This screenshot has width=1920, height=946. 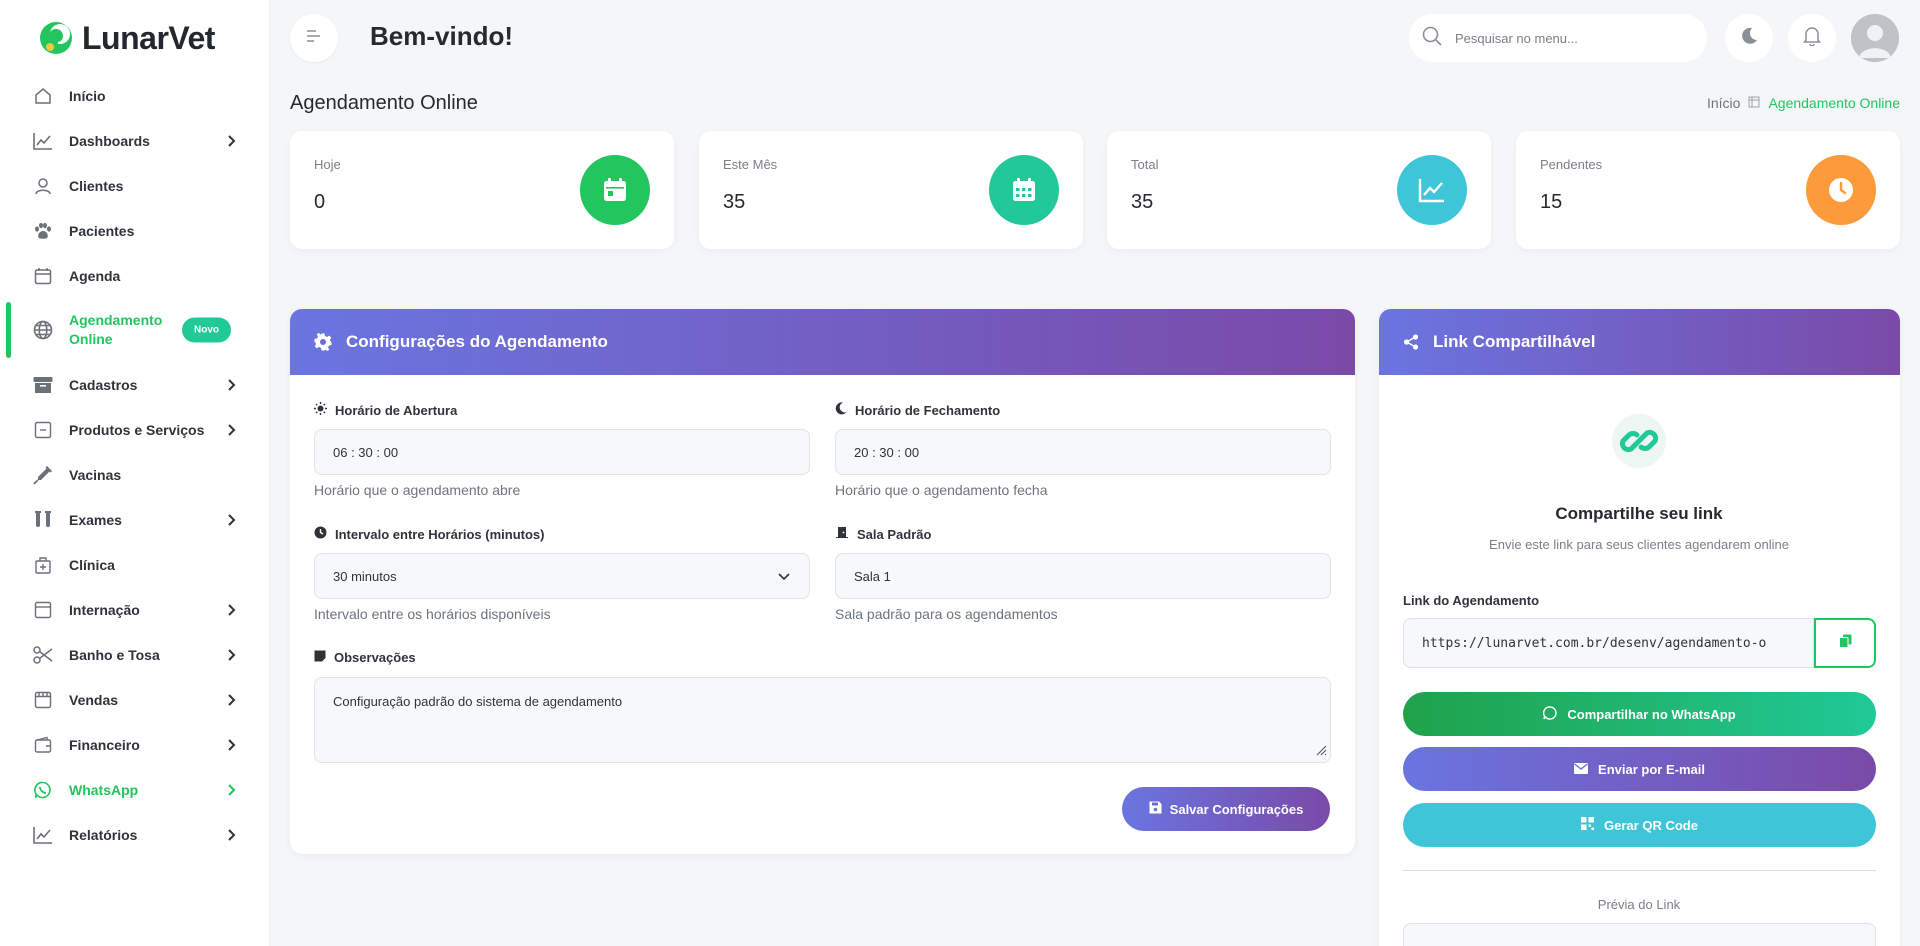 What do you see at coordinates (1321, 751) in the screenshot?
I see `resize-handle-icon` at bounding box center [1321, 751].